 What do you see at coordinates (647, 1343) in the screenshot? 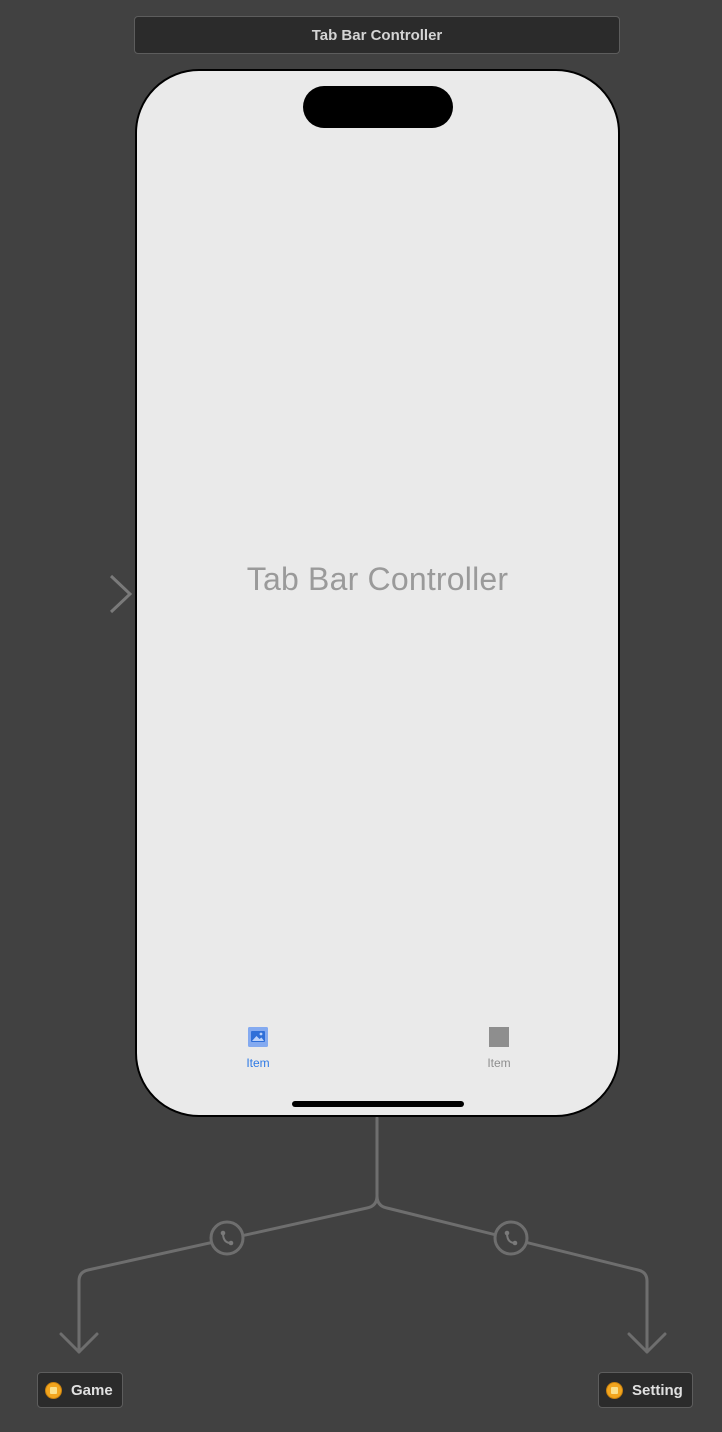
I see `segue-arrowhead-setting` at bounding box center [647, 1343].